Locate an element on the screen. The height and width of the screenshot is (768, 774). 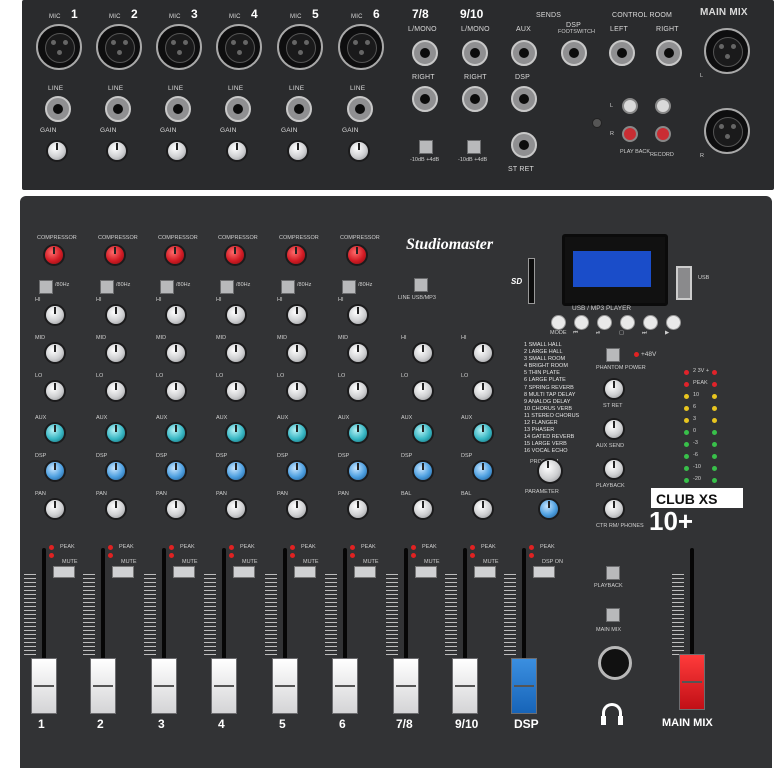
control-room-right-jack is located at coordinates (669, 53).